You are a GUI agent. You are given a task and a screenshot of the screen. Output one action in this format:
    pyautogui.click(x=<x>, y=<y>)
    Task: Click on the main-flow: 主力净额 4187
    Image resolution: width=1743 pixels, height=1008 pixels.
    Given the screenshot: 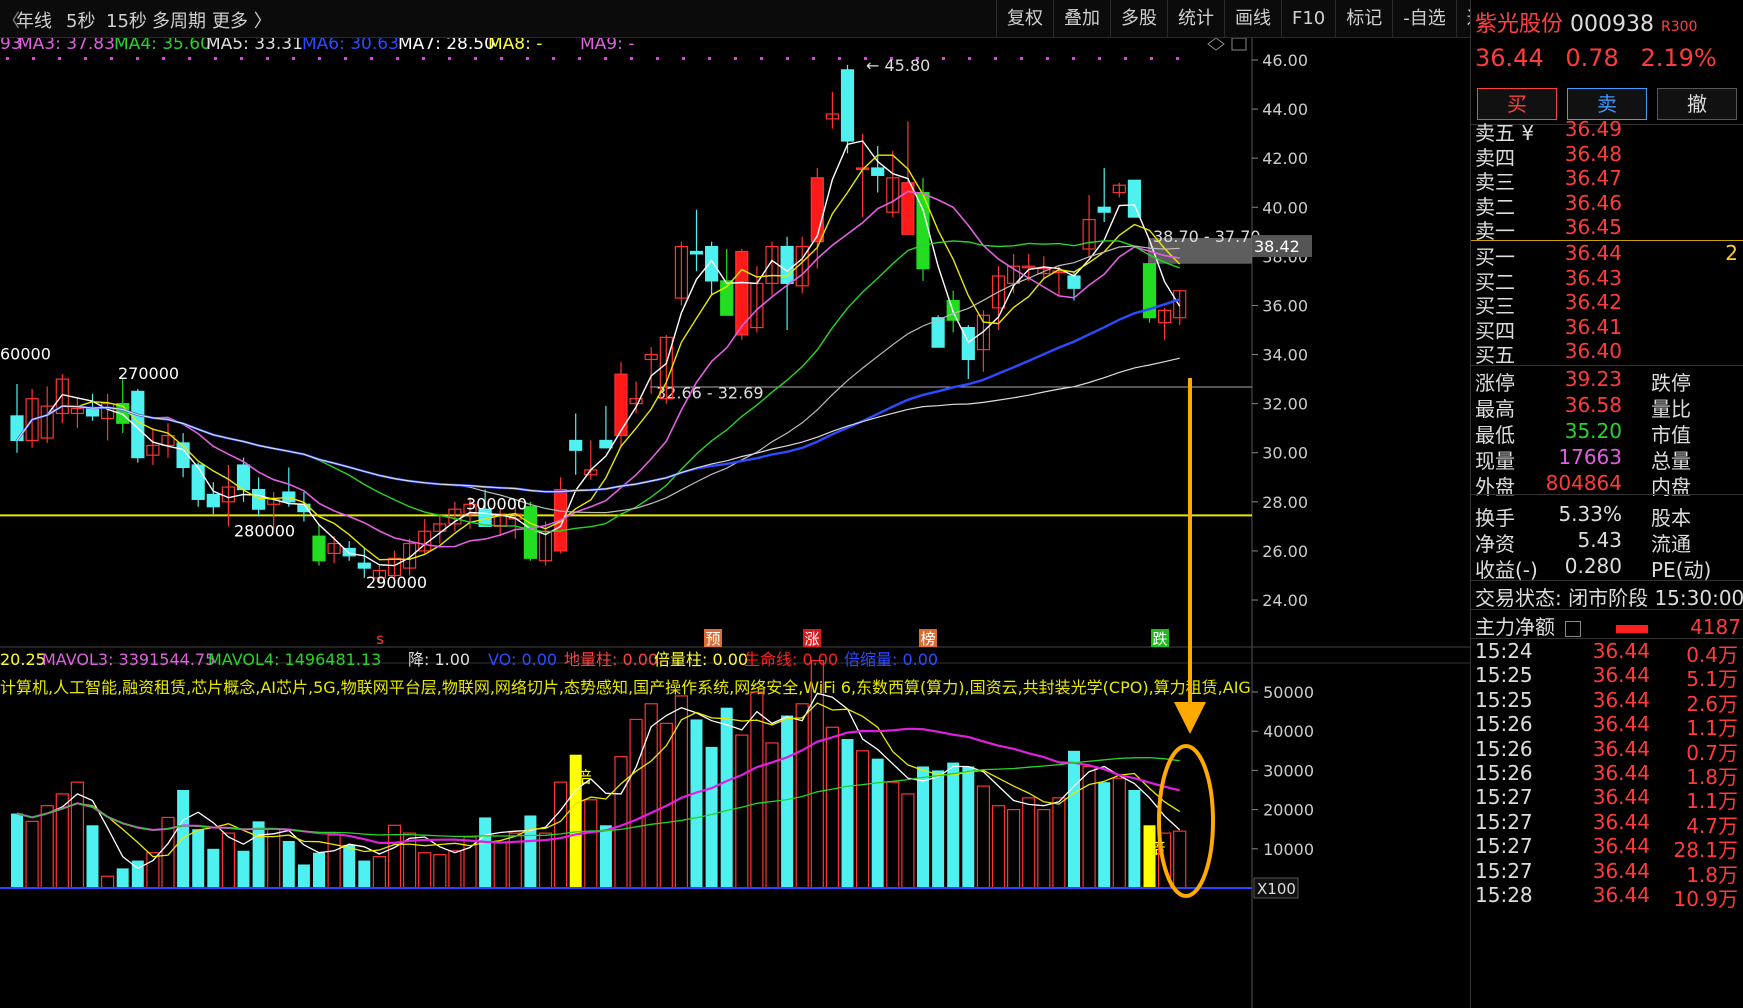 What is the action you would take?
    pyautogui.click(x=1608, y=625)
    